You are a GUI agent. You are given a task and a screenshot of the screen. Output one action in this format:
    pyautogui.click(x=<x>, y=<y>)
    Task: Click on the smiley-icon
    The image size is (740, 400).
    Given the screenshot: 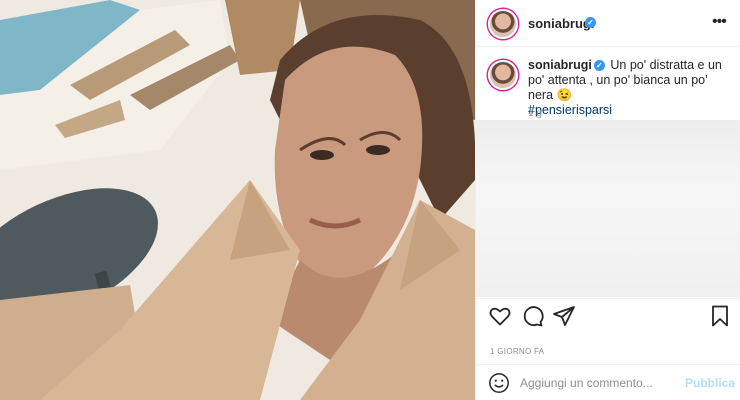 What is the action you would take?
    pyautogui.click(x=499, y=383)
    